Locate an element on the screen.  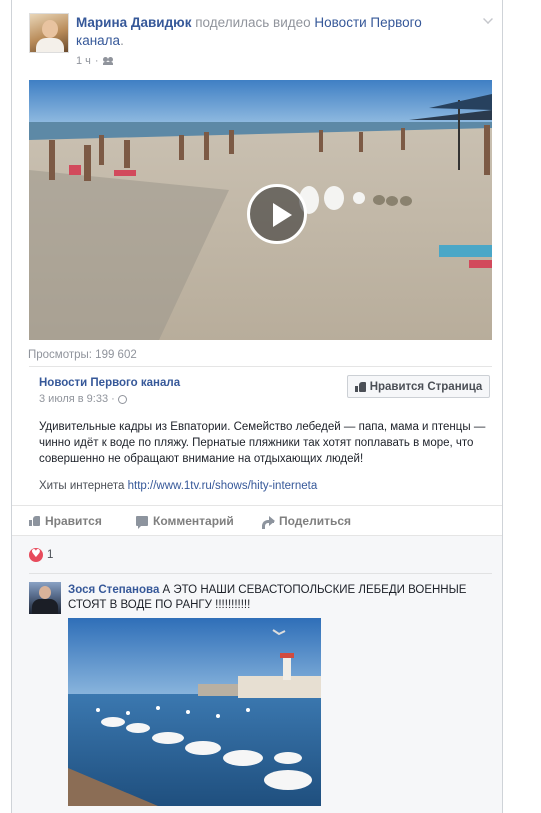
globe-icon is located at coordinates (122, 399).